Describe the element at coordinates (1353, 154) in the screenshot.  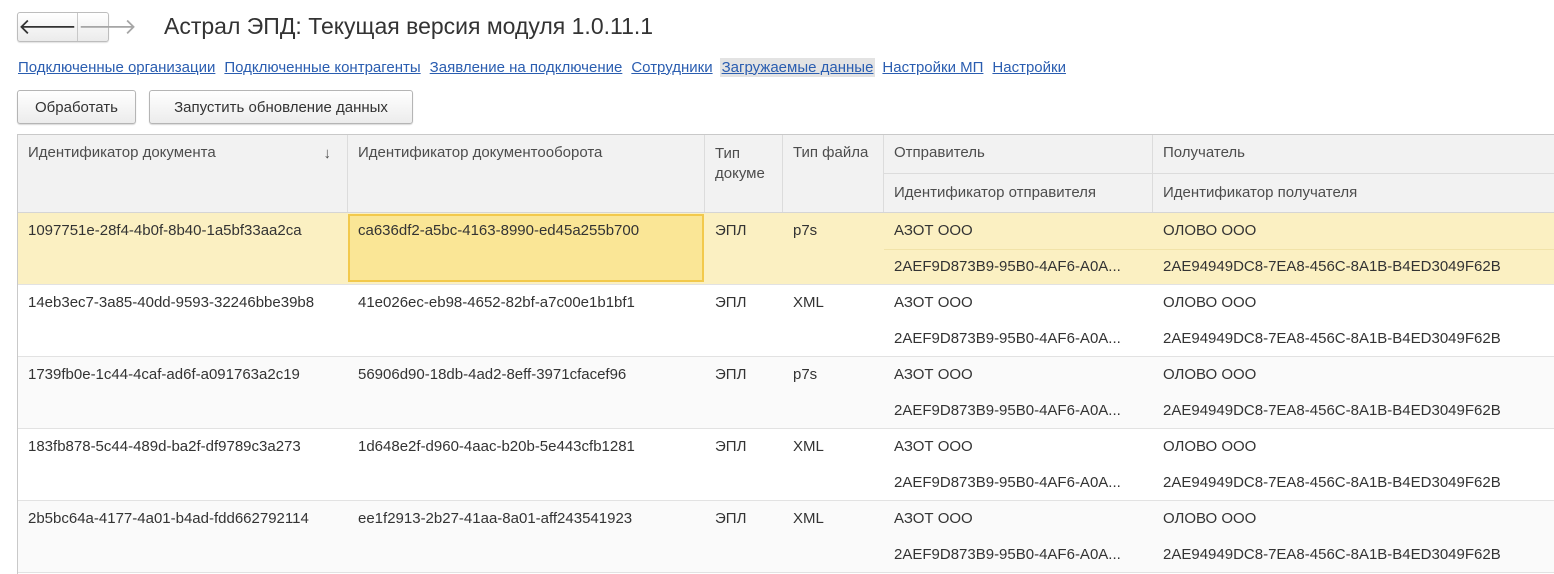
I see `header-recipient: Получатель` at that location.